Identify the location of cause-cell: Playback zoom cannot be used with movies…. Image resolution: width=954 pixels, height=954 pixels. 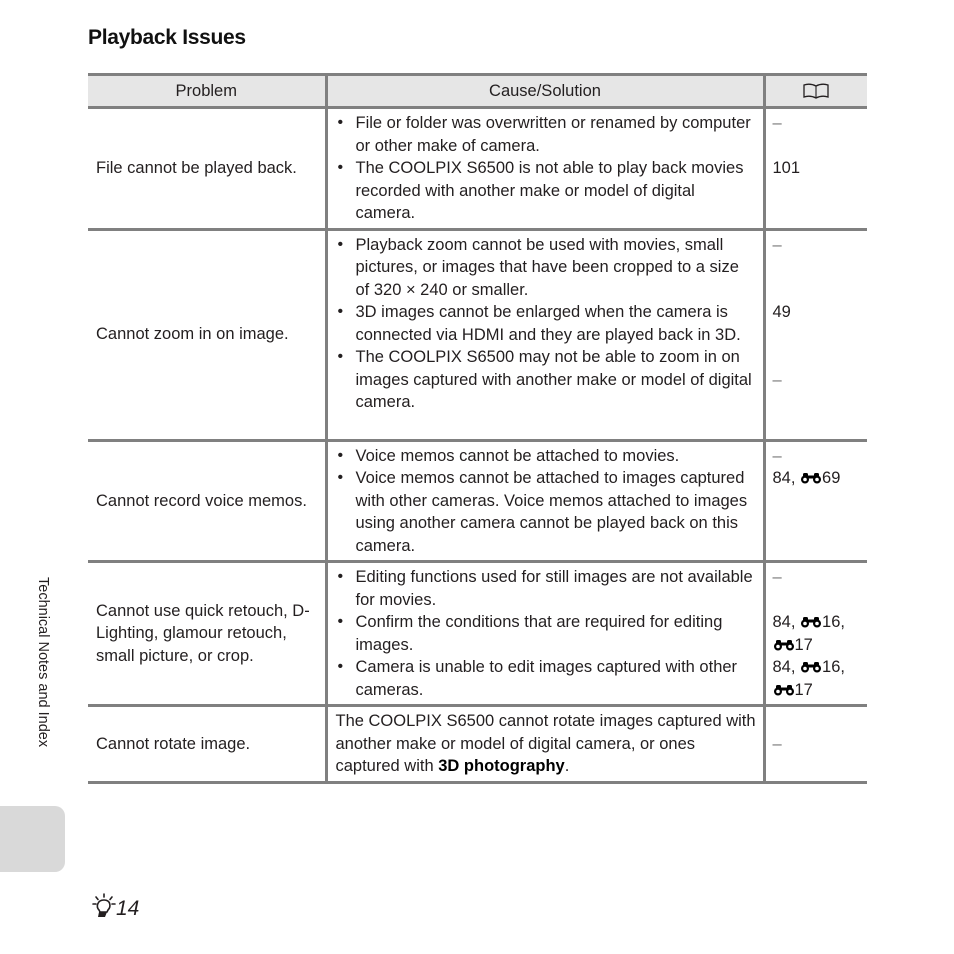
(544, 335).